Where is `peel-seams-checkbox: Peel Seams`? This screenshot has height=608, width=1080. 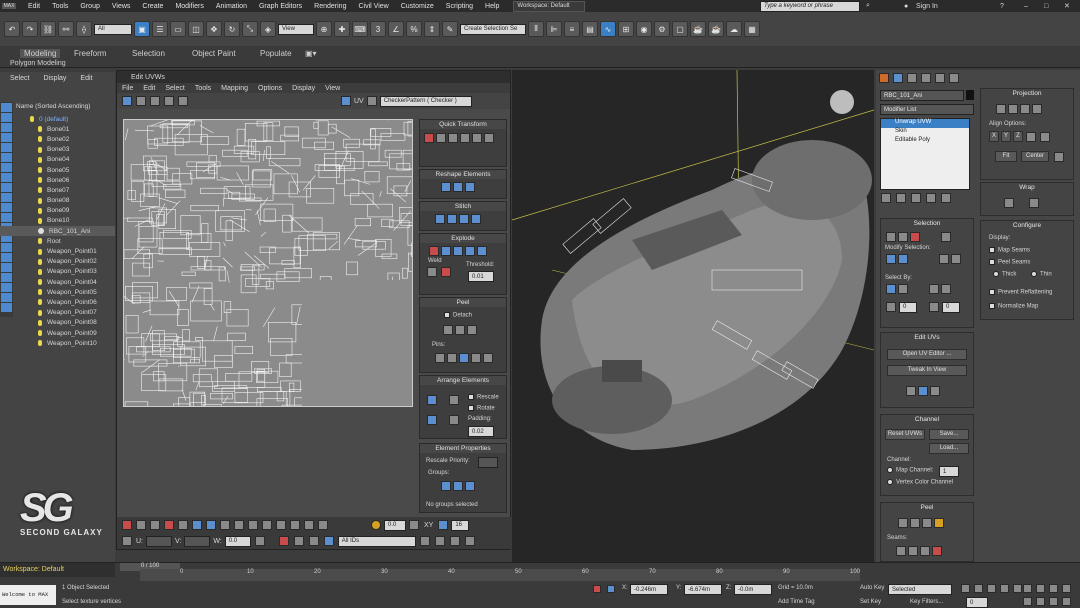
peel-seams-checkbox: Peel Seams is located at coordinates (1014, 263).